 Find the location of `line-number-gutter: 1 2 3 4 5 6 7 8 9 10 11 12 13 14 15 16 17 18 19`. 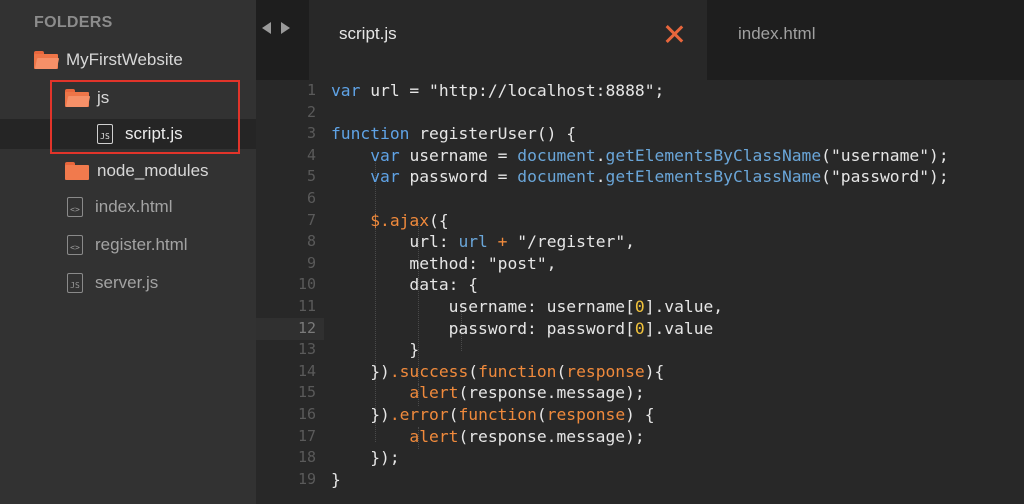

line-number-gutter: 1 2 3 4 5 6 7 8 9 10 11 12 13 14 15 16 17 18 19 is located at coordinates (286, 292).